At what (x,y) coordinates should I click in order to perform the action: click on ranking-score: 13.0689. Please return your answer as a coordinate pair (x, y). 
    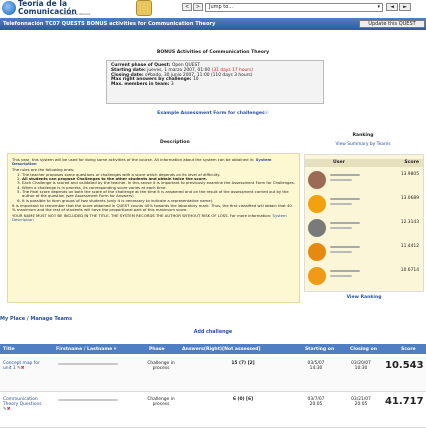
    Looking at the image, I should click on (409, 198).